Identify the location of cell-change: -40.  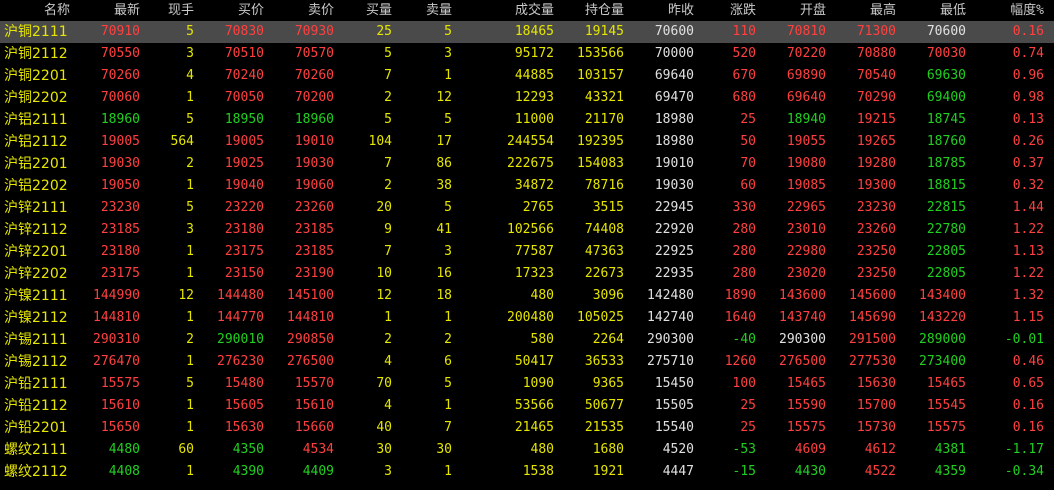
(744, 339).